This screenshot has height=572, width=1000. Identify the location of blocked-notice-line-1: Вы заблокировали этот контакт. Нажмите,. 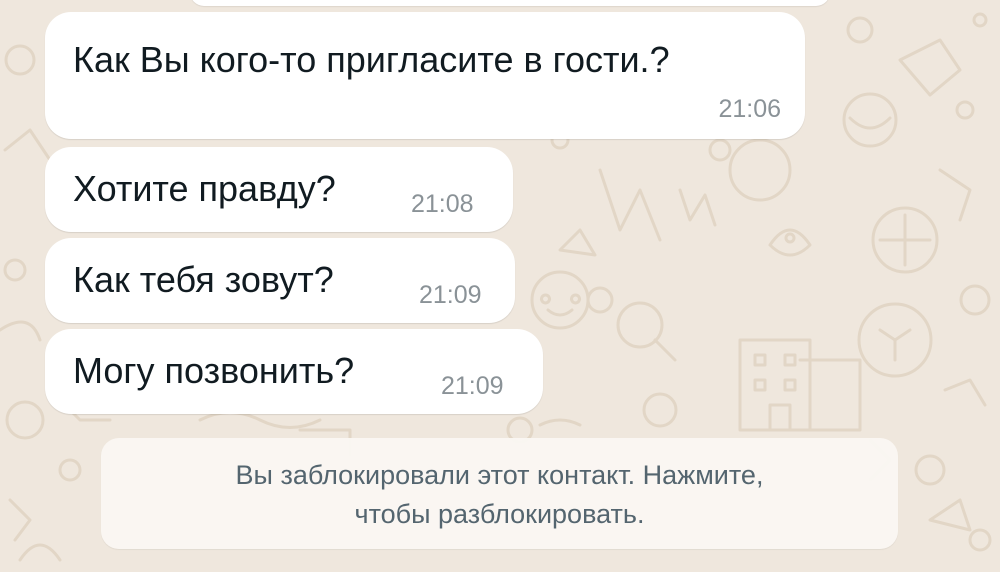
(499, 475).